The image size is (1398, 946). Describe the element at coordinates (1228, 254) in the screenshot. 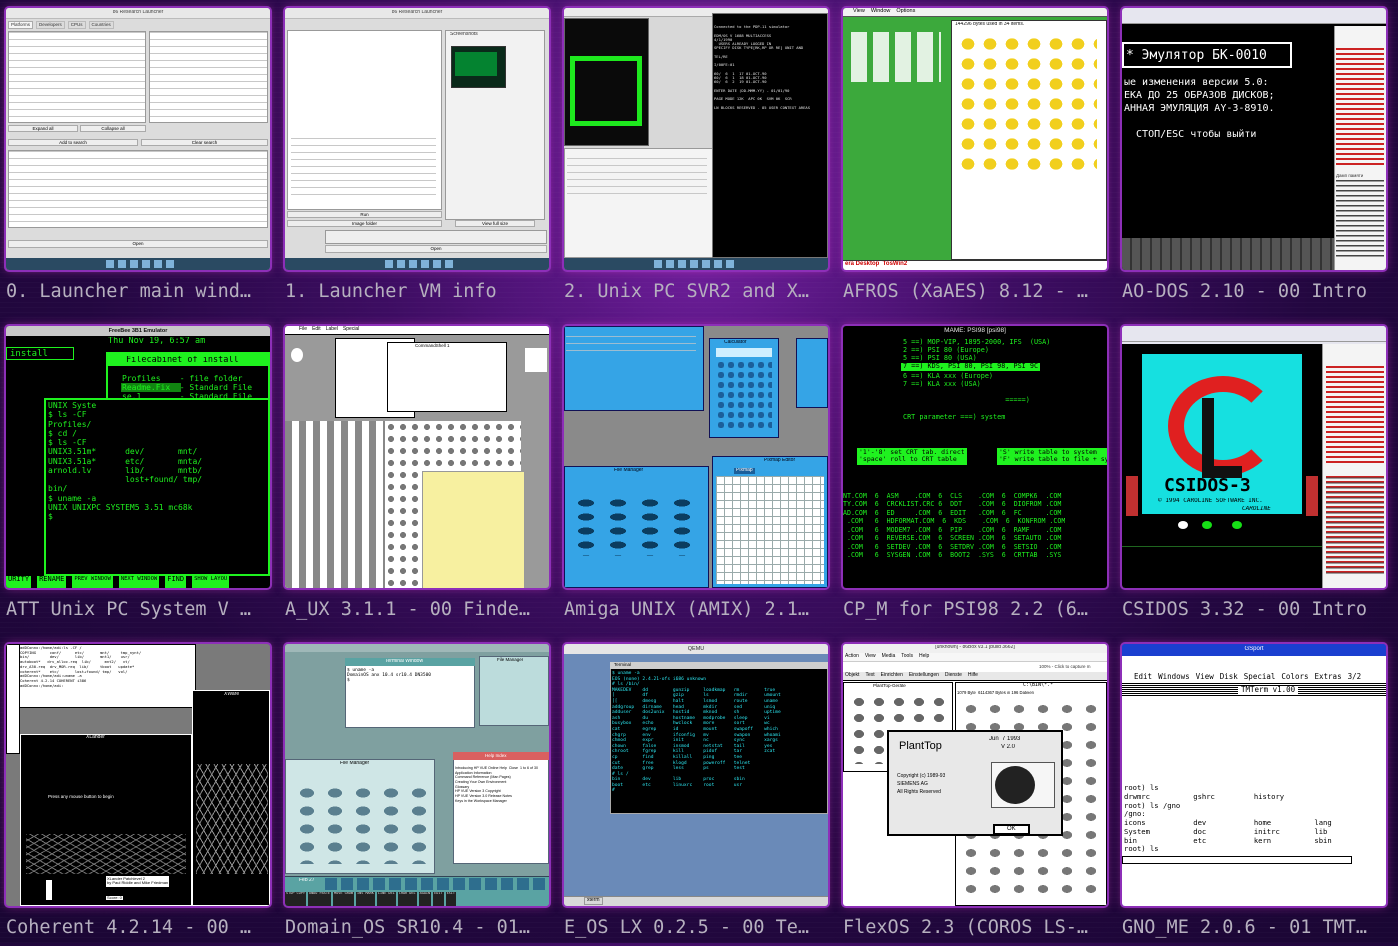

I see `keyboard` at that location.